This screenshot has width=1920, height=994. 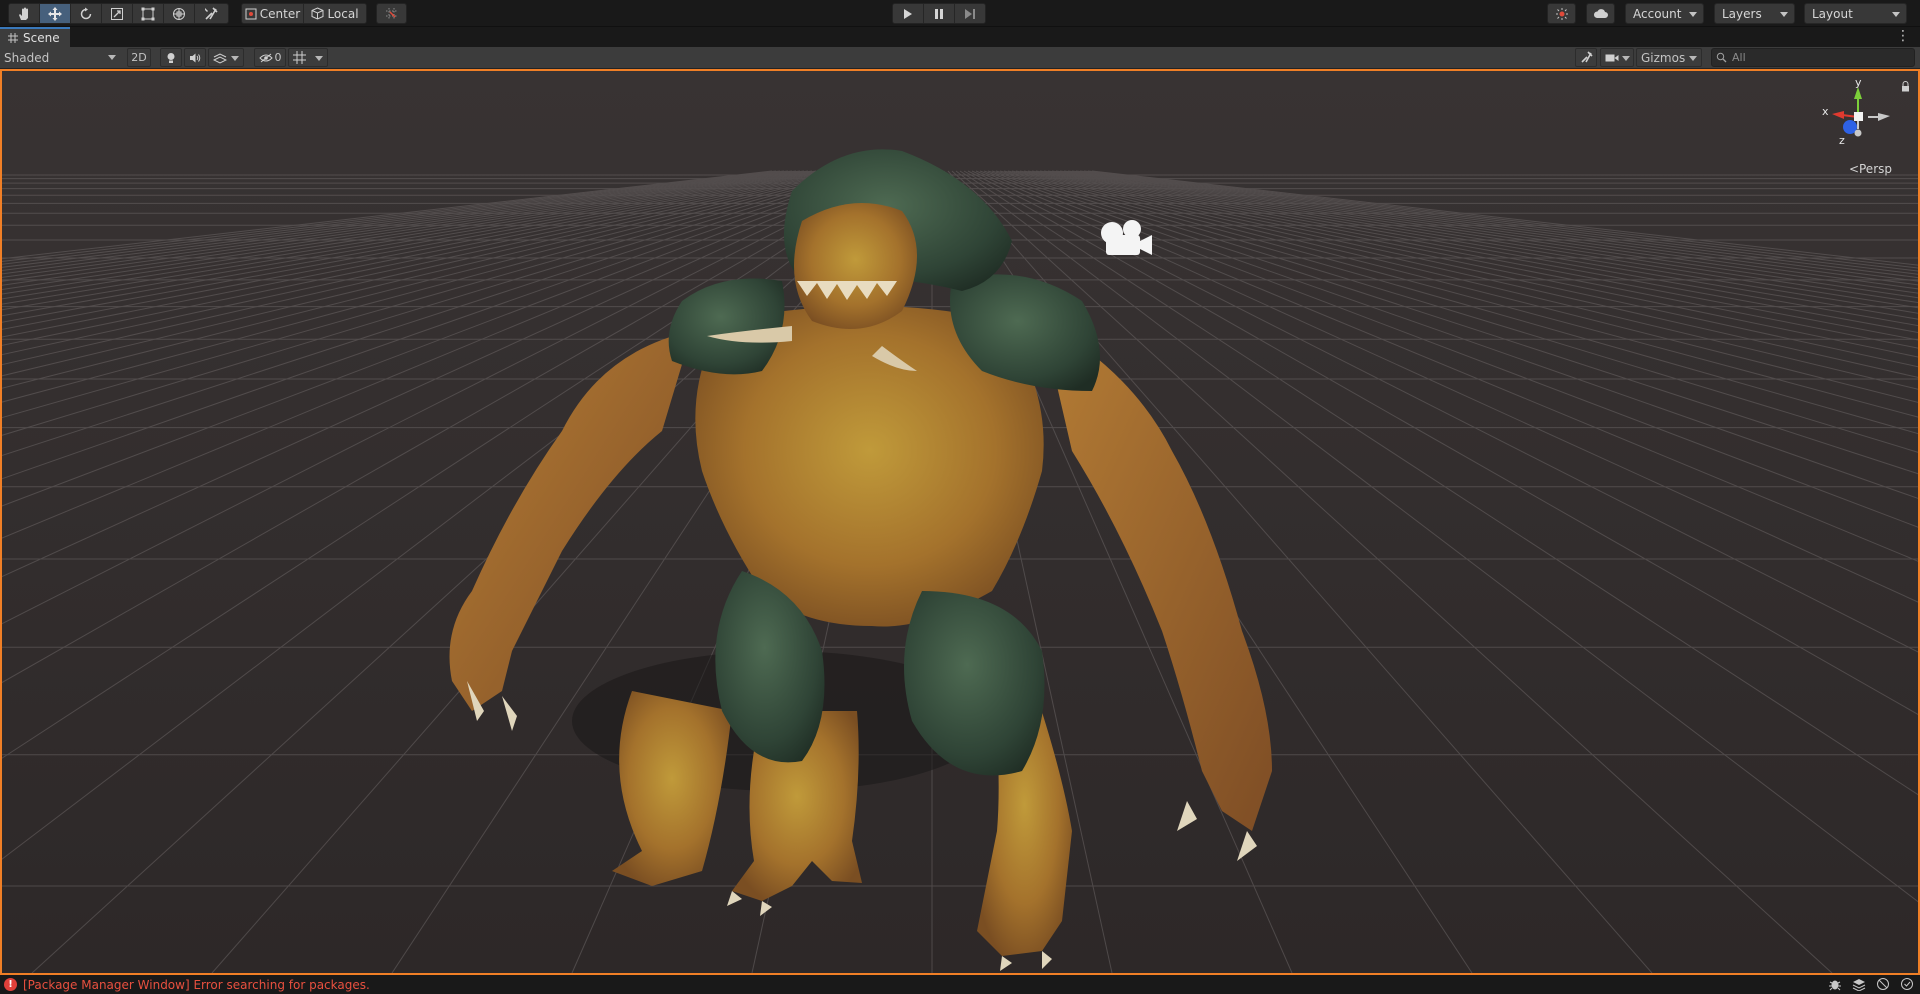 What do you see at coordinates (960, 58) in the screenshot?
I see `scene-toolbar: Shaded 2D 0 Gizmos All` at bounding box center [960, 58].